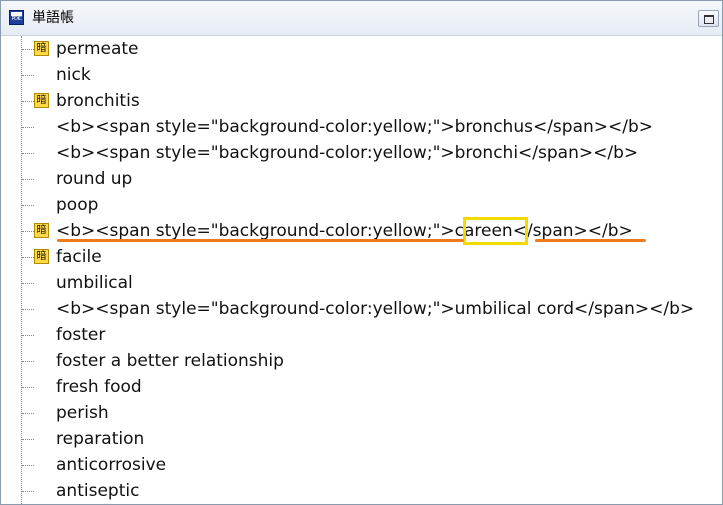 This screenshot has height=505, width=723. Describe the element at coordinates (590, 240) in the screenshot. I see `underline-annotation-right` at that location.